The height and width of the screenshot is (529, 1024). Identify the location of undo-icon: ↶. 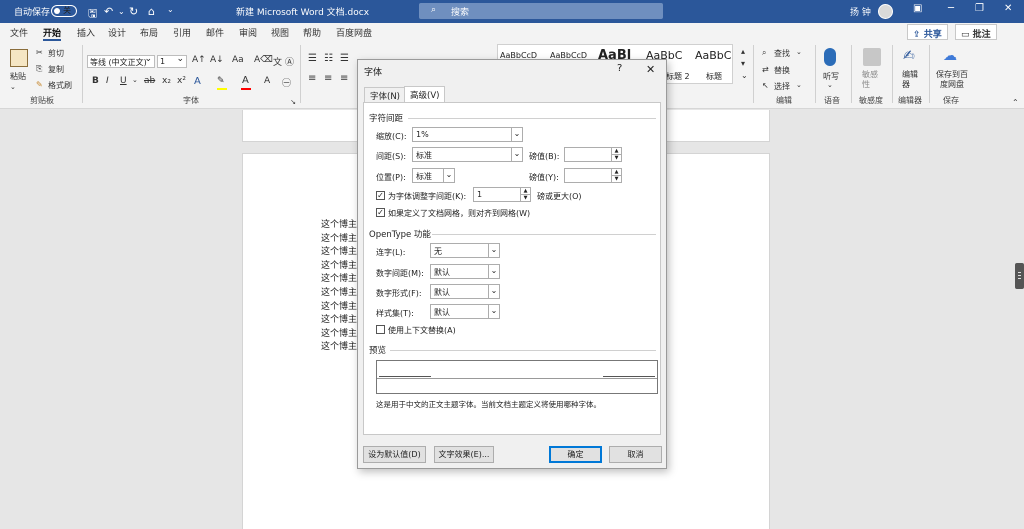
(108, 11).